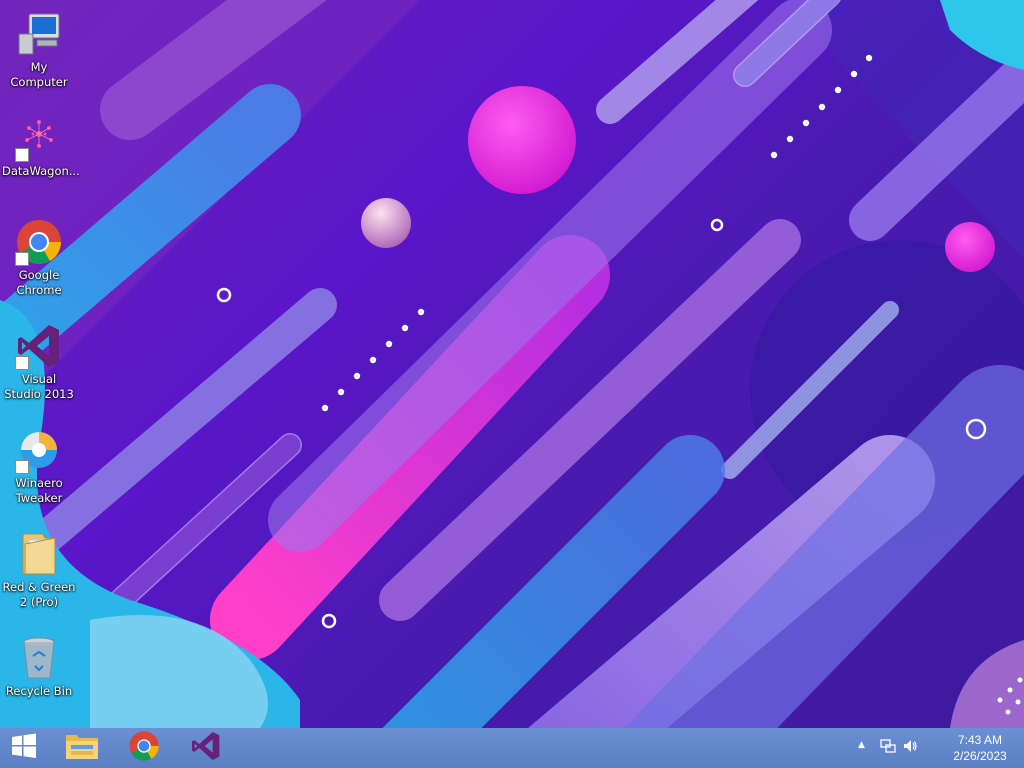 Image resolution: width=1024 pixels, height=768 pixels. I want to click on datawagon-icon, so click(39, 138).